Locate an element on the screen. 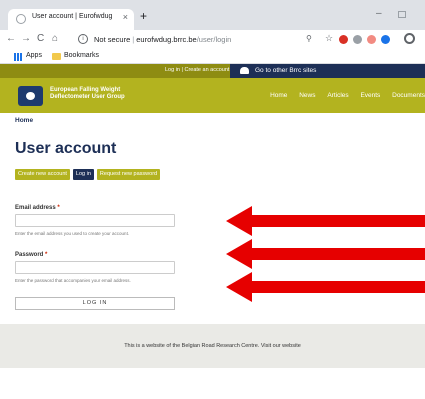 This screenshot has width=425, height=399. apps-bookmark: Apps is located at coordinates (34, 55).